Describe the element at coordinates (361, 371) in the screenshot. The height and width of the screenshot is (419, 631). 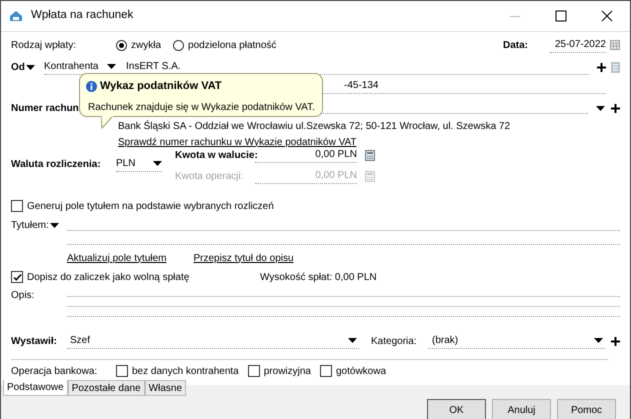
I see `checkbox-label: gotówkowa` at that location.